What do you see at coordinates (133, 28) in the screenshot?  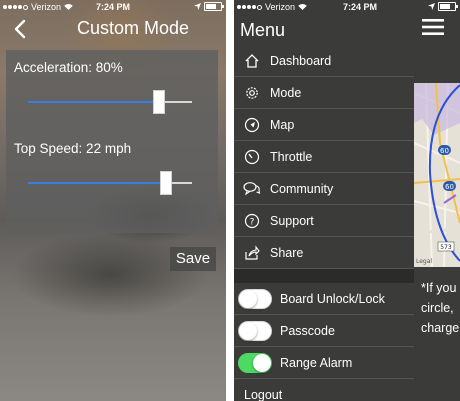 I see `page-title: Custom Mode` at bounding box center [133, 28].